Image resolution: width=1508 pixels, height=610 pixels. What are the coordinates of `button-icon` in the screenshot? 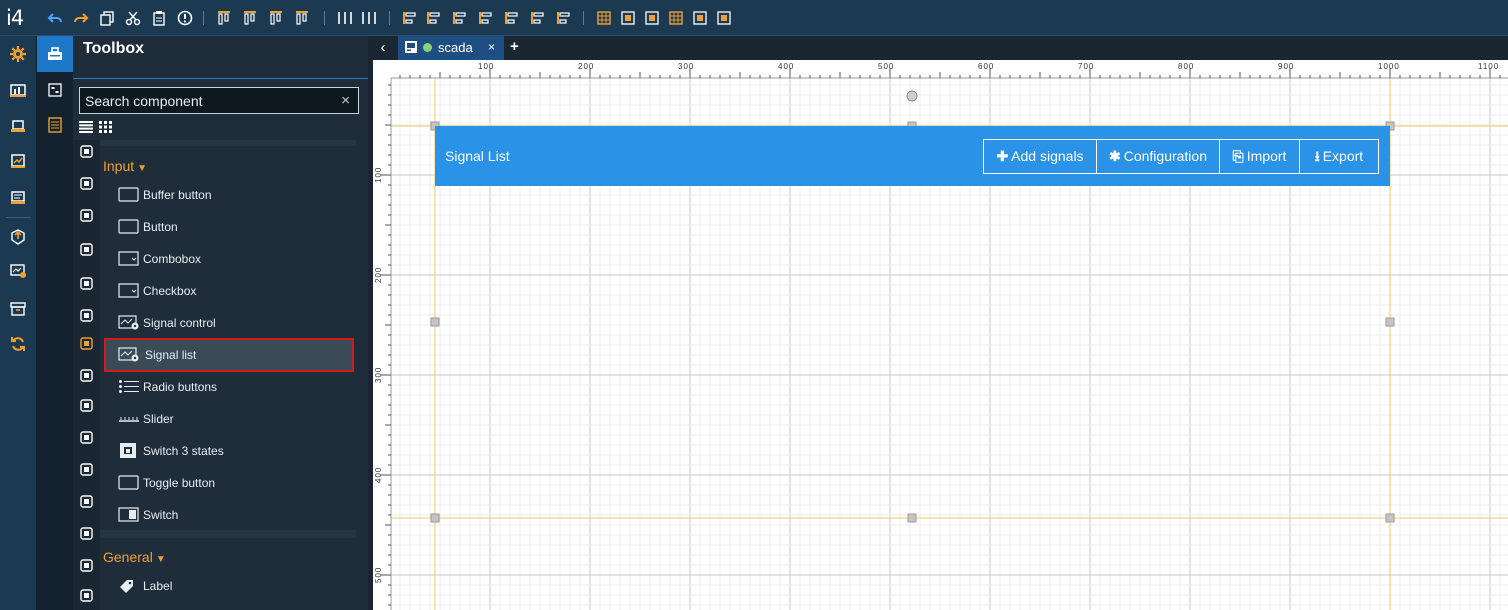 It's located at (129, 226).